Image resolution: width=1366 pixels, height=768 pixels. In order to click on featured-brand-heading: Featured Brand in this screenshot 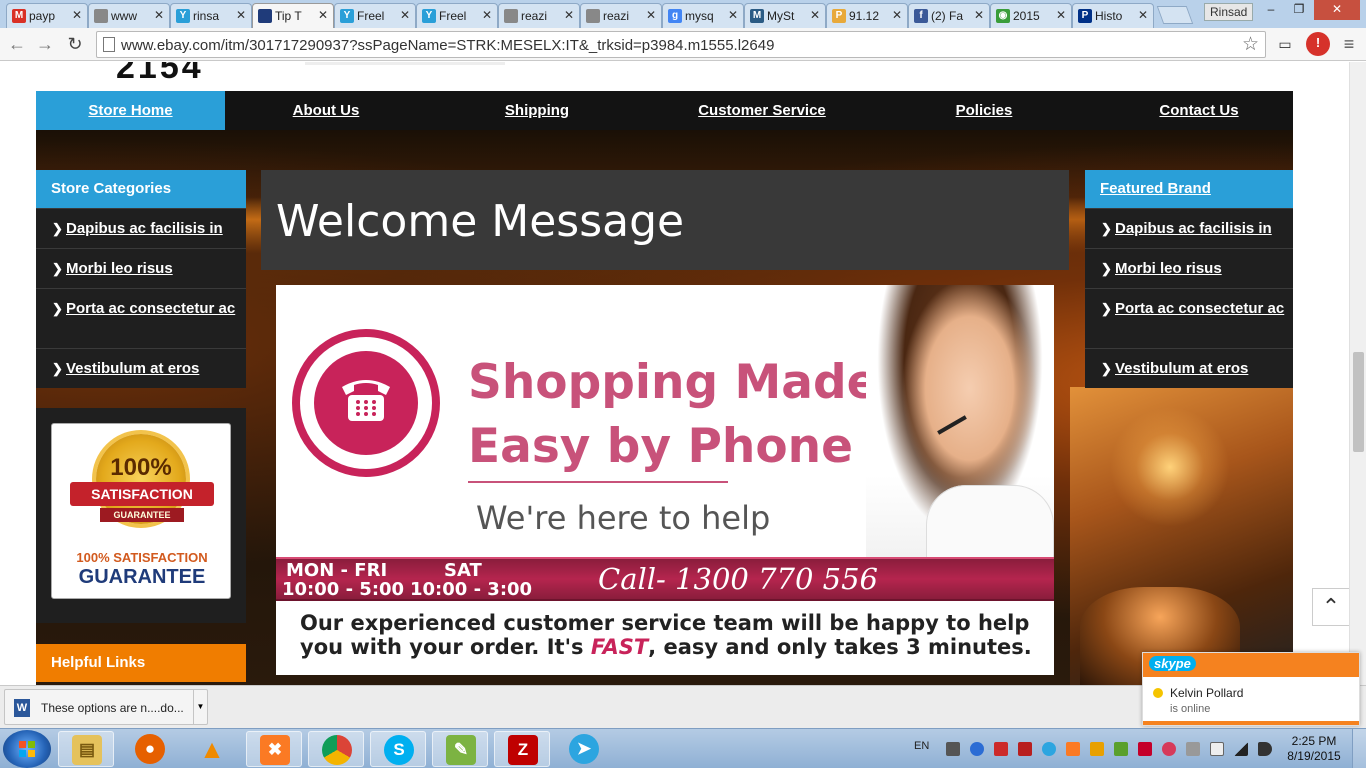, I will do `click(1189, 189)`.